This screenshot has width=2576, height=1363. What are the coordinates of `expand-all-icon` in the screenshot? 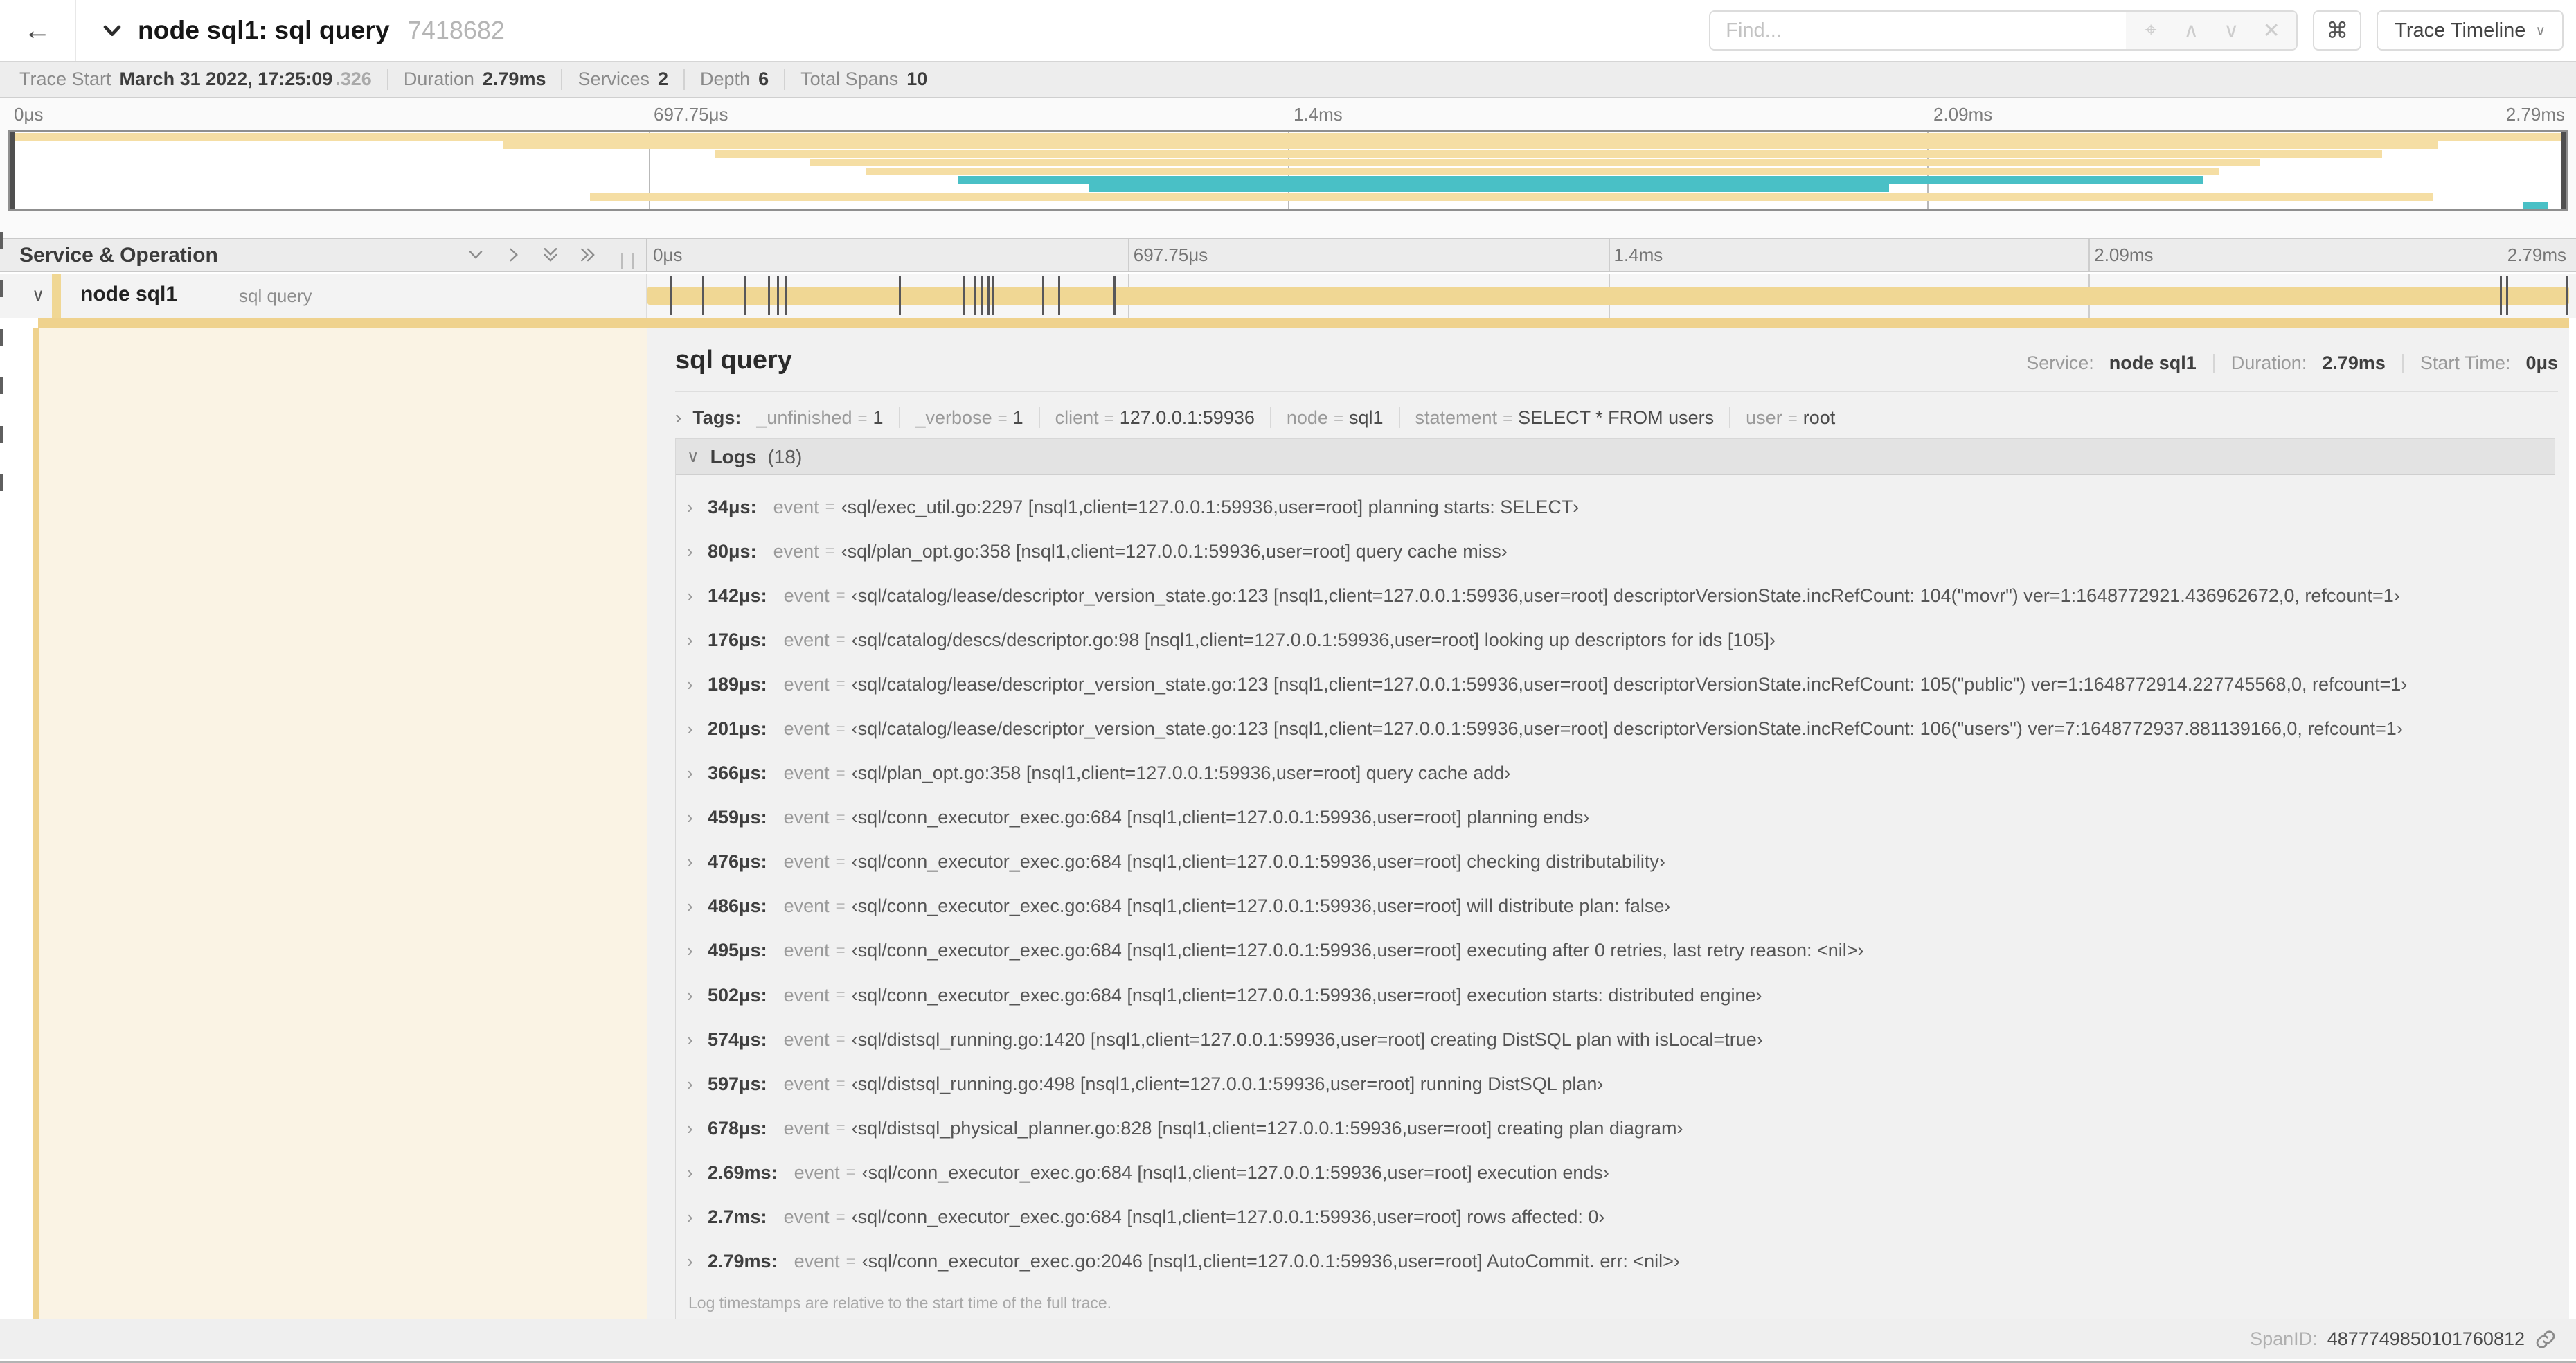 It's located at (588, 255).